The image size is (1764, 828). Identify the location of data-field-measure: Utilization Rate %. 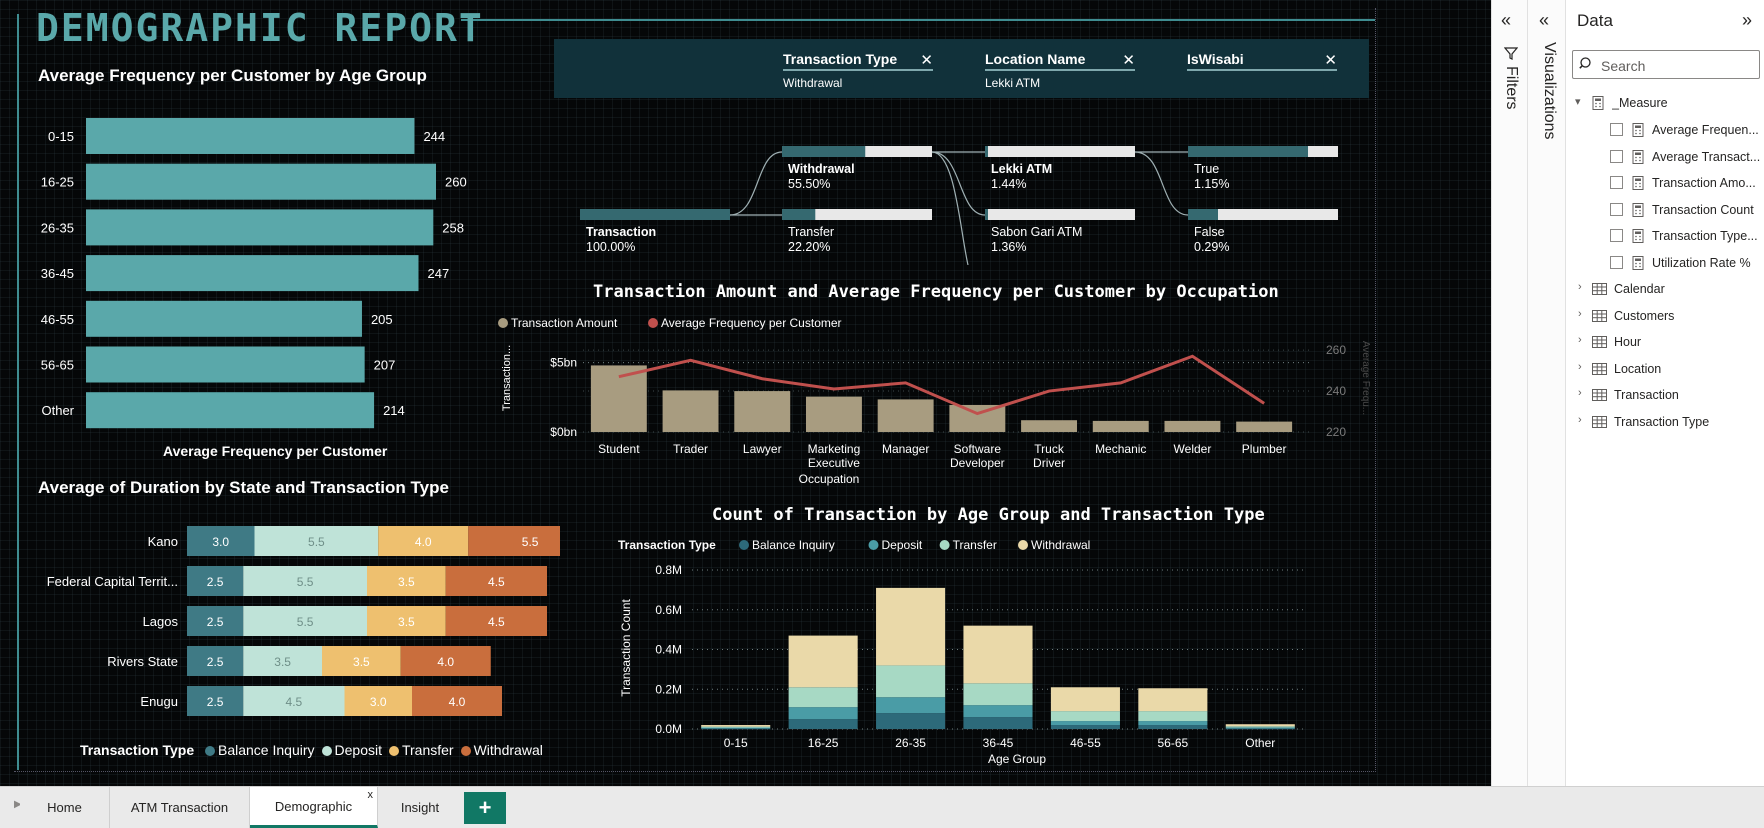
(1665, 263).